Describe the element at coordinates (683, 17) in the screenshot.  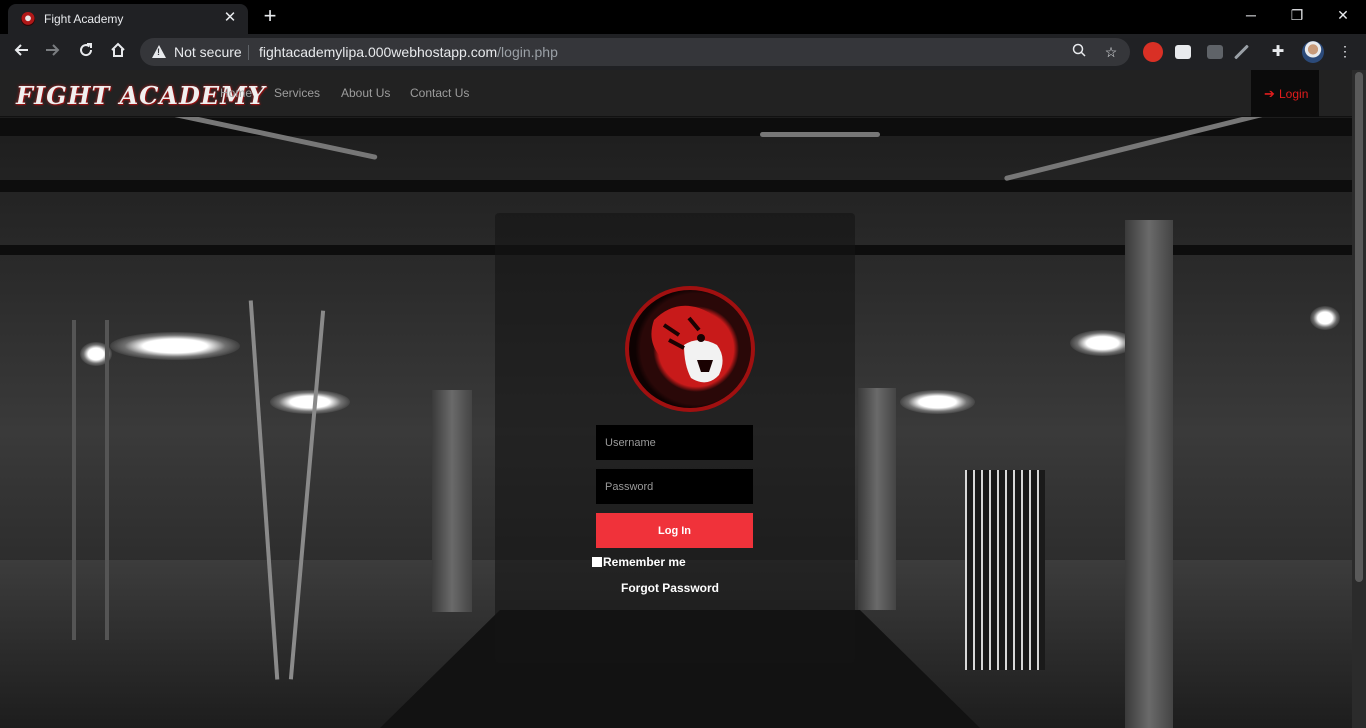
I see `tab-strip: Fight Academy ✕ + ─ ❐ ✕` at that location.